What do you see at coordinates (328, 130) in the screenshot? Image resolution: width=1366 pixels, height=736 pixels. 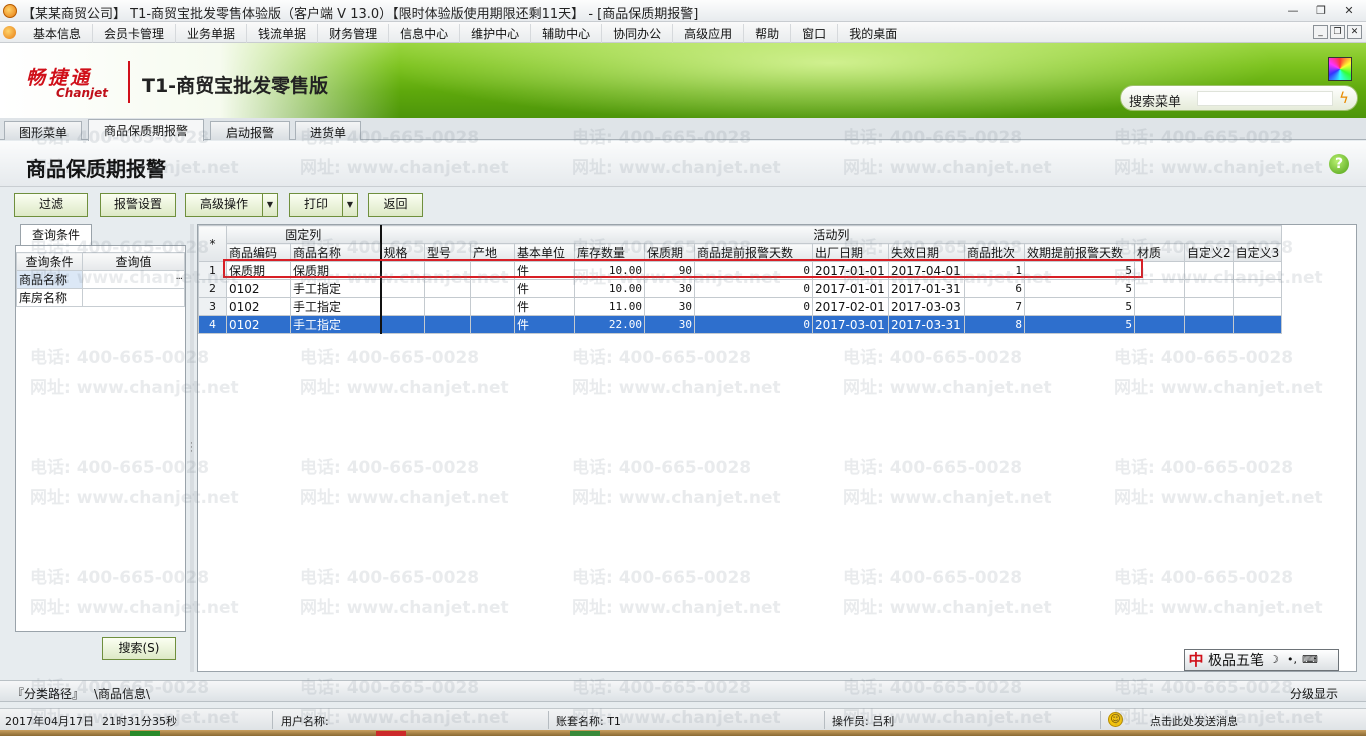 I see `tab-purchase-order: 进货单` at bounding box center [328, 130].